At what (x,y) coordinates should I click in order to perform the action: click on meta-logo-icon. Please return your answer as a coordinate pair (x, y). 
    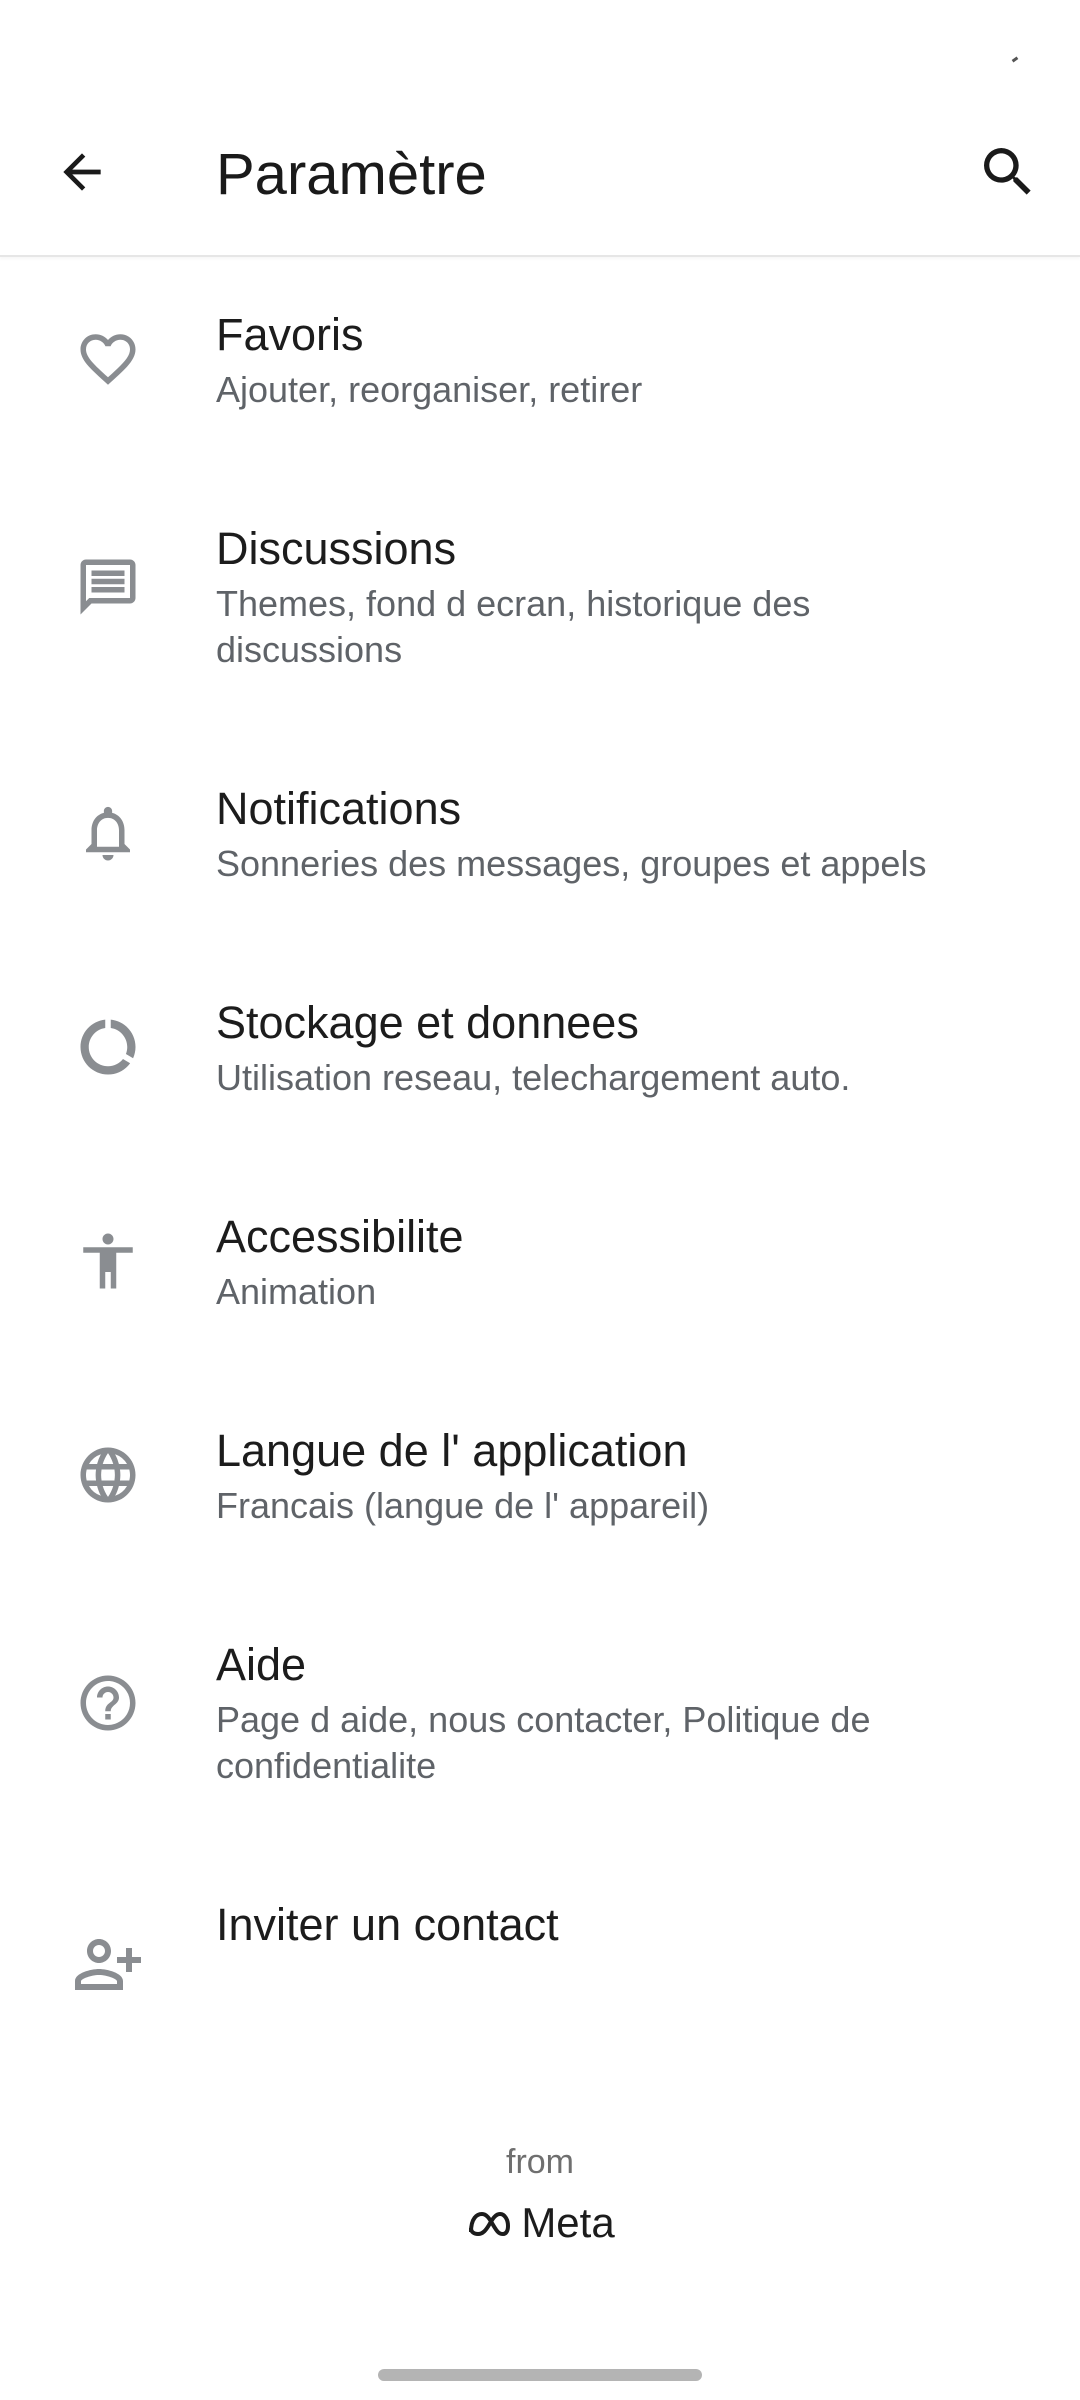
    Looking at the image, I should click on (490, 2224).